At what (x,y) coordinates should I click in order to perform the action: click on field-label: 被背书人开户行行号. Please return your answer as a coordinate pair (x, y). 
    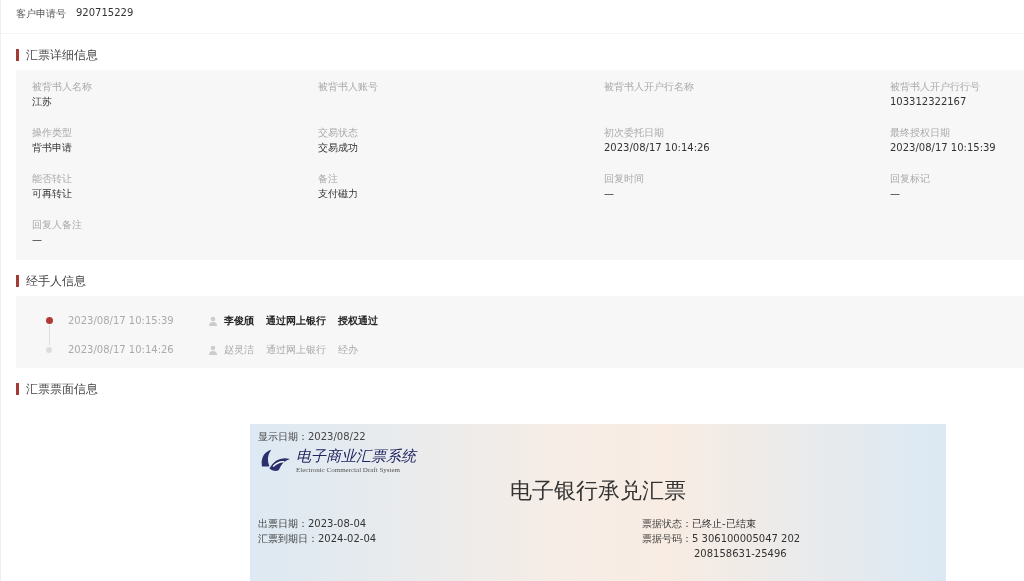
    Looking at the image, I should click on (935, 87).